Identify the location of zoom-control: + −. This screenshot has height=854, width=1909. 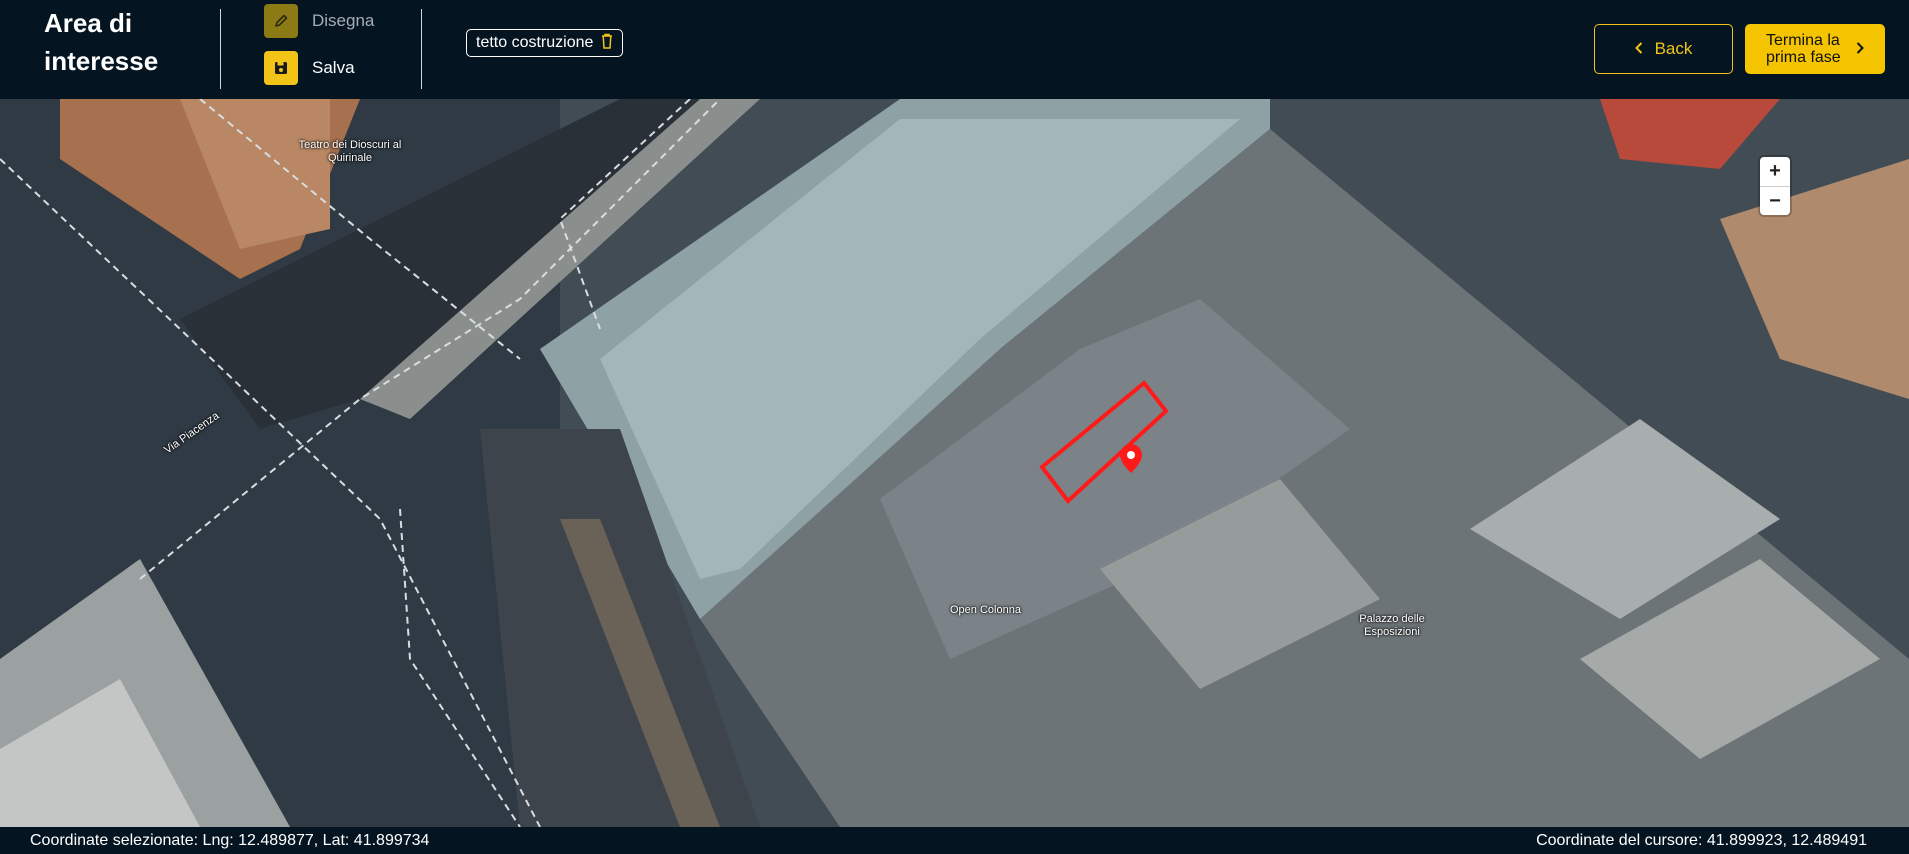
(1775, 186).